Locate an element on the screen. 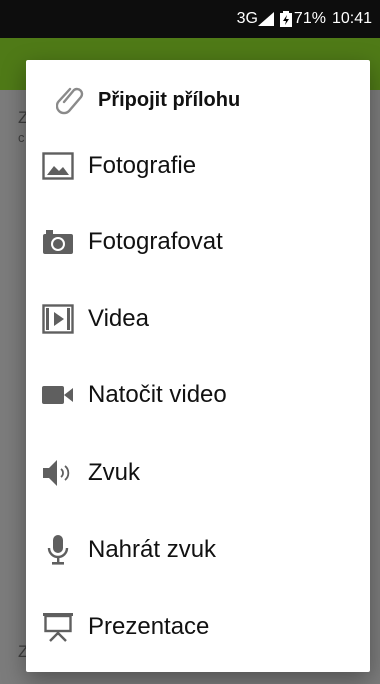 The image size is (380, 684). battery-icon is located at coordinates (285, 19).